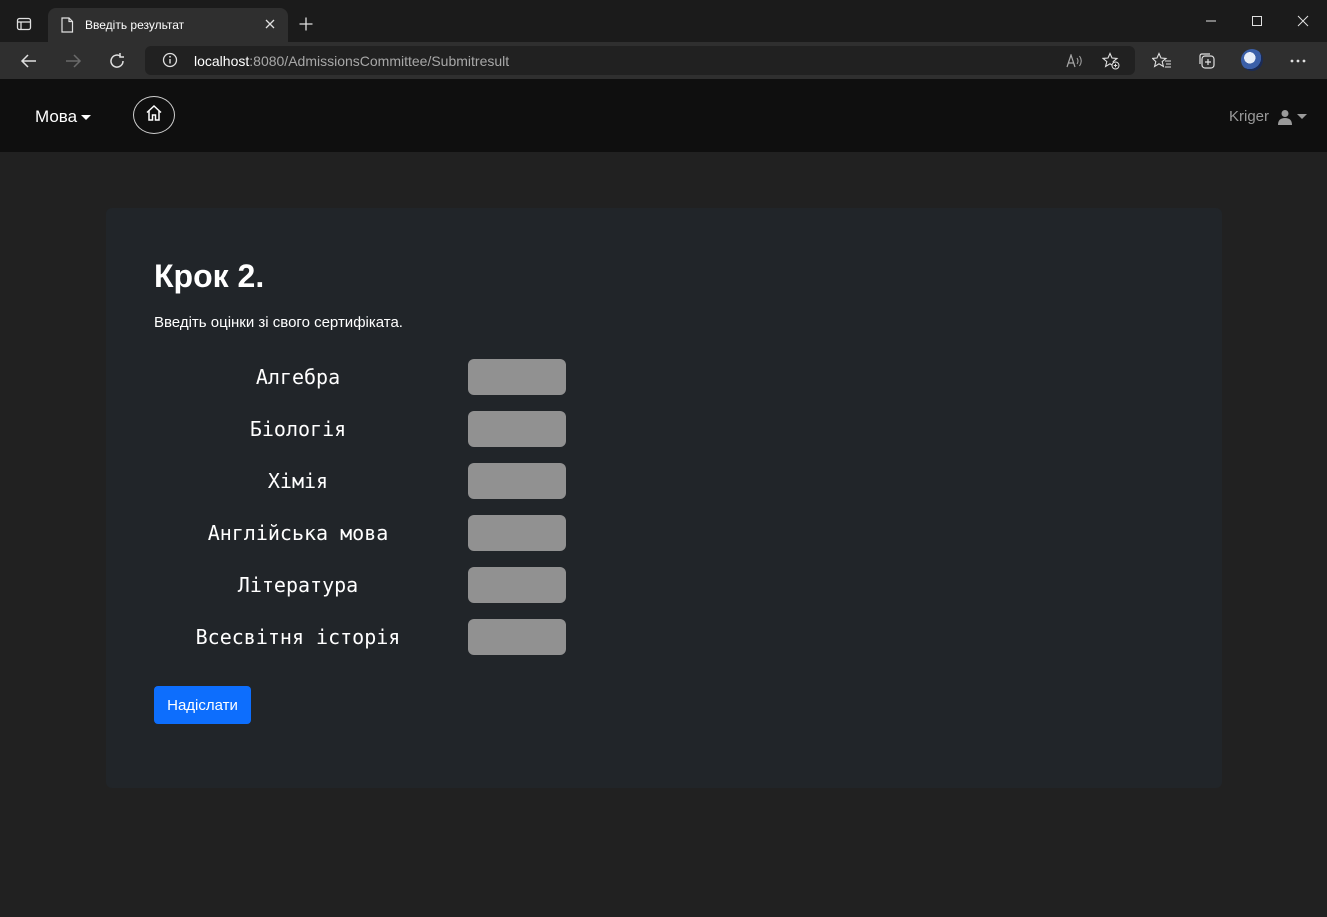 The height and width of the screenshot is (917, 1327). I want to click on grade-input-biology, so click(517, 429).